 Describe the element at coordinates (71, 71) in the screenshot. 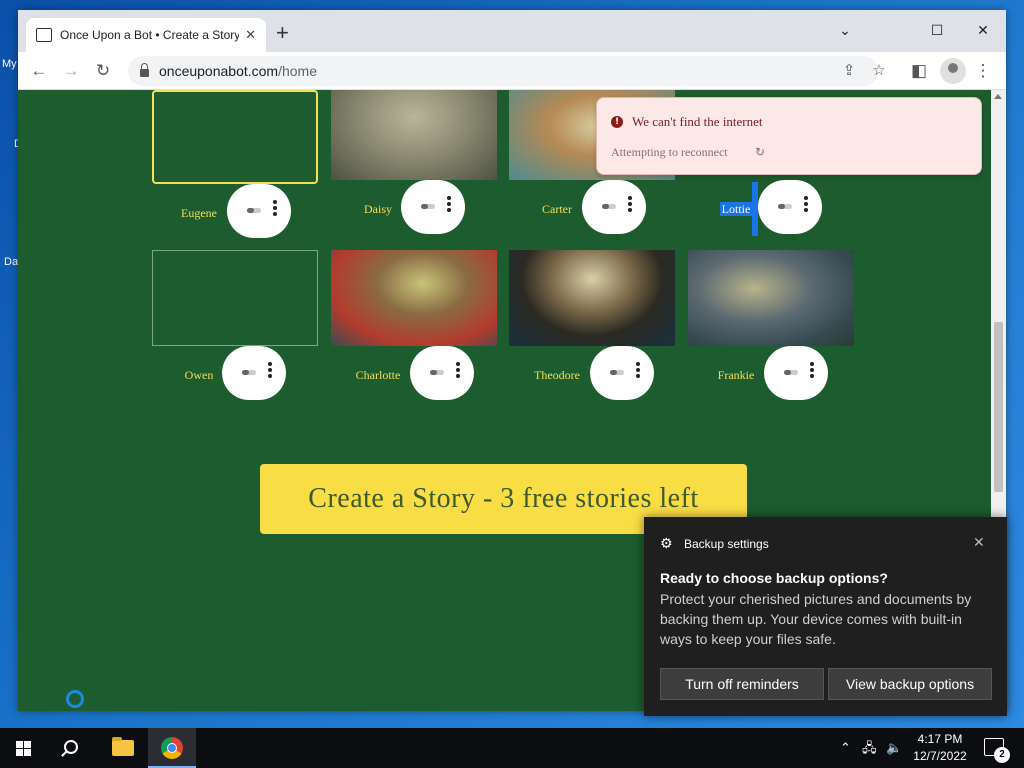

I see `forward-button: →` at that location.